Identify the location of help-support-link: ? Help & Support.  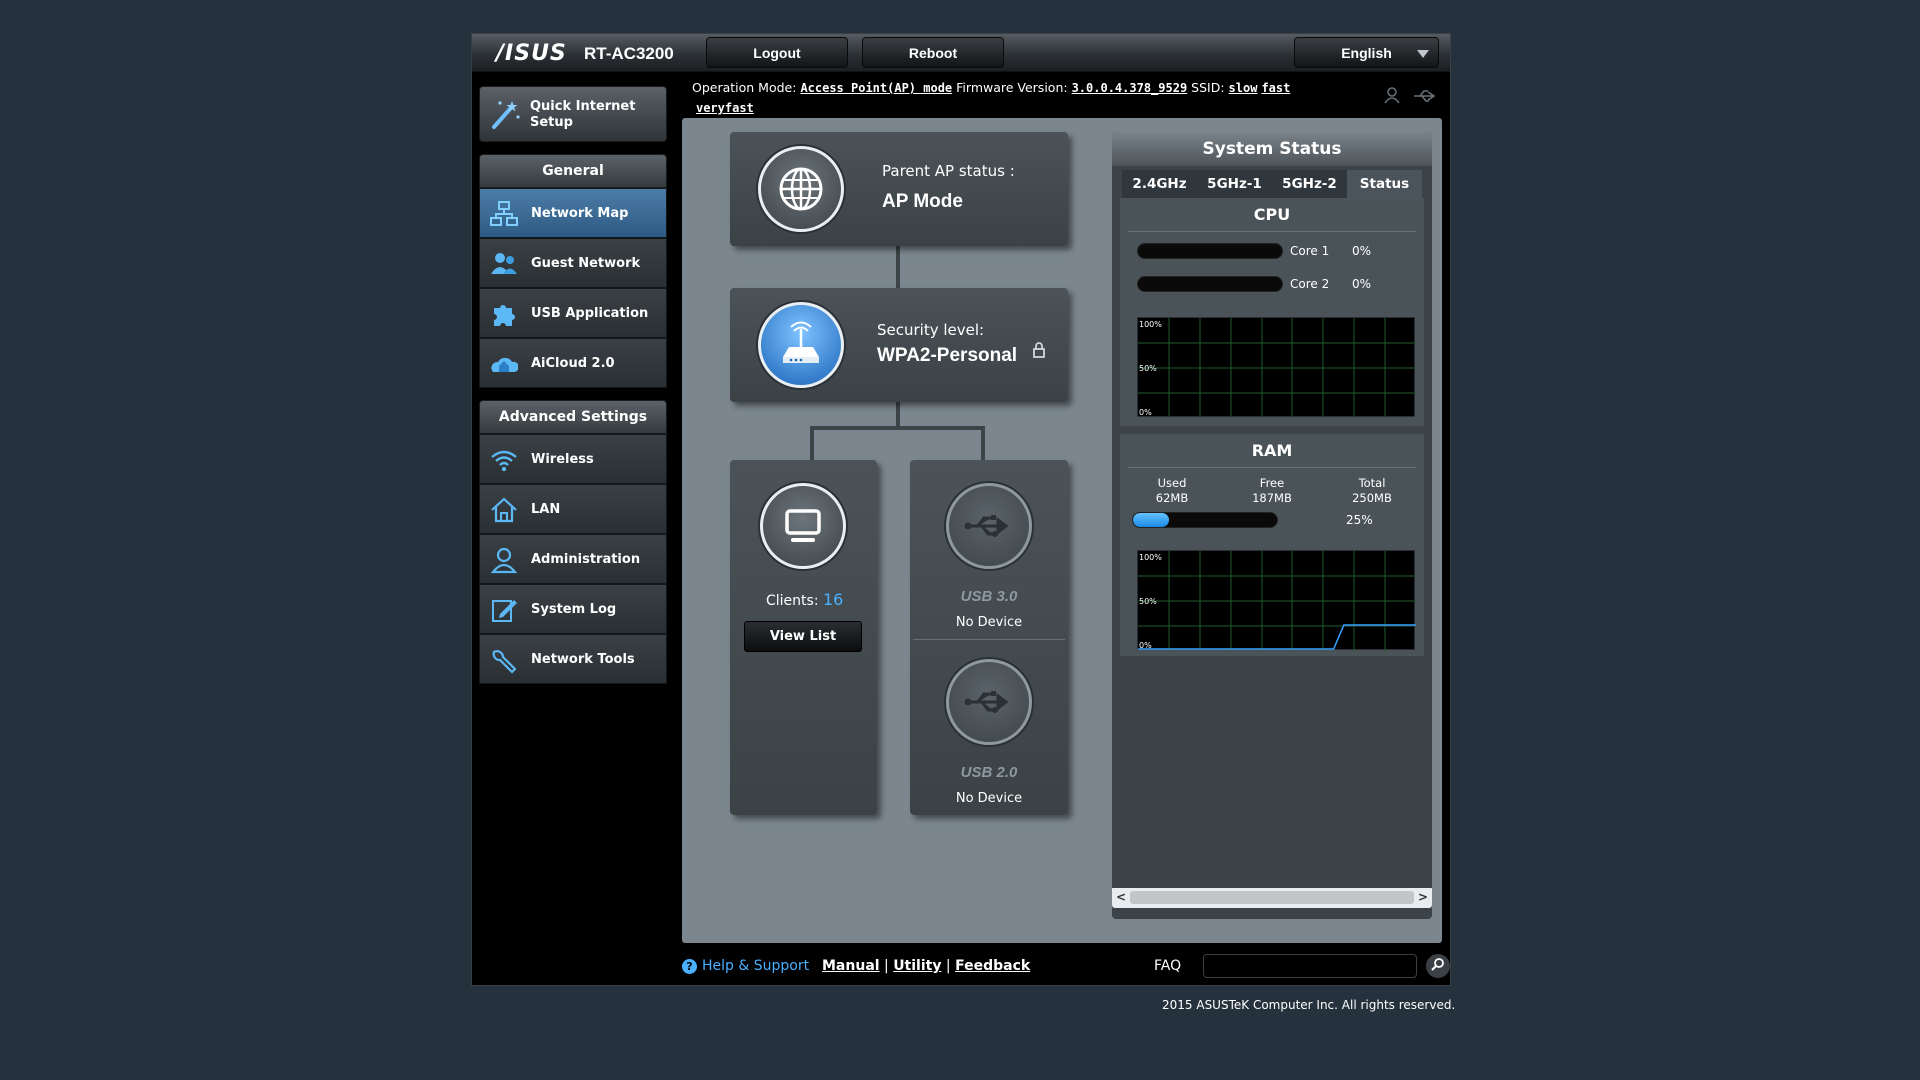
(745, 966).